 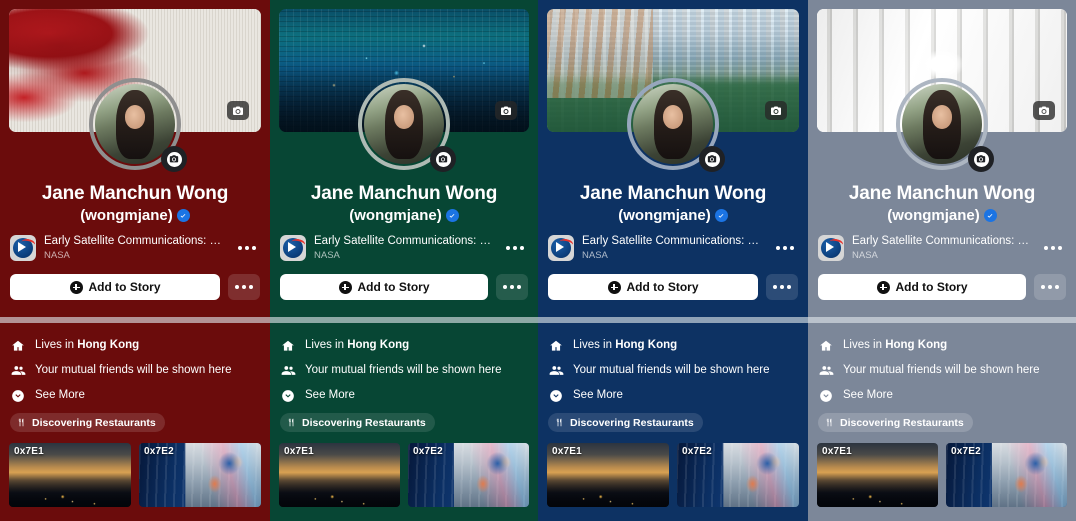 What do you see at coordinates (632, 422) in the screenshot?
I see `status-badge-label: Discovering Restaurants` at bounding box center [632, 422].